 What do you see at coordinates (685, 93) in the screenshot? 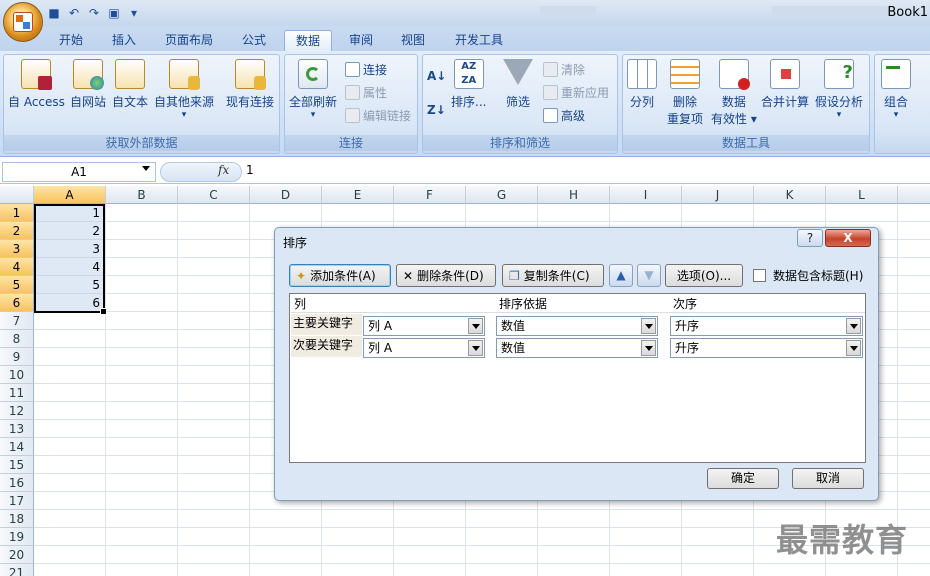
I see `remove-duplicates-button: 删除 重复项` at bounding box center [685, 93].